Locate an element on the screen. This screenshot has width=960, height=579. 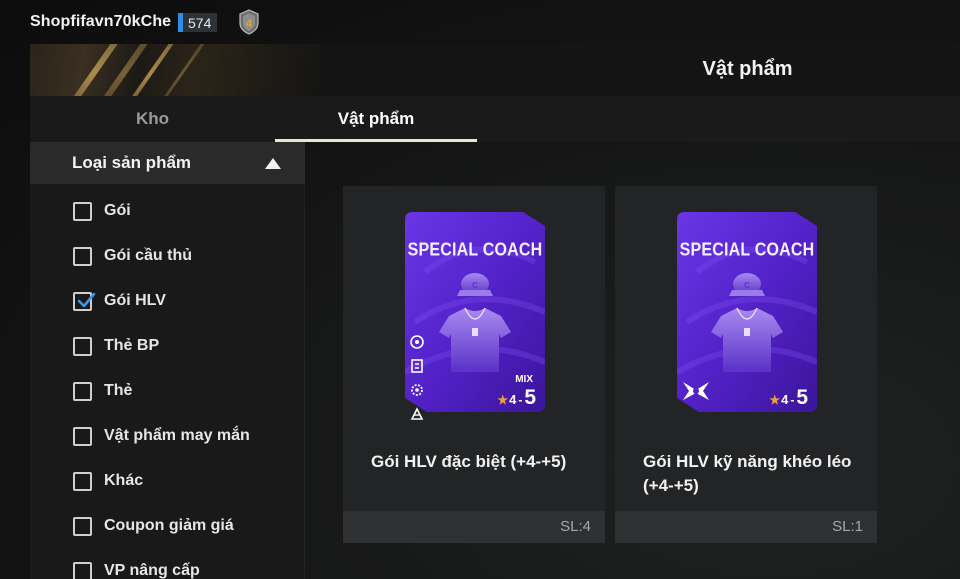
card-footer: SL:4 is located at coordinates (474, 527).